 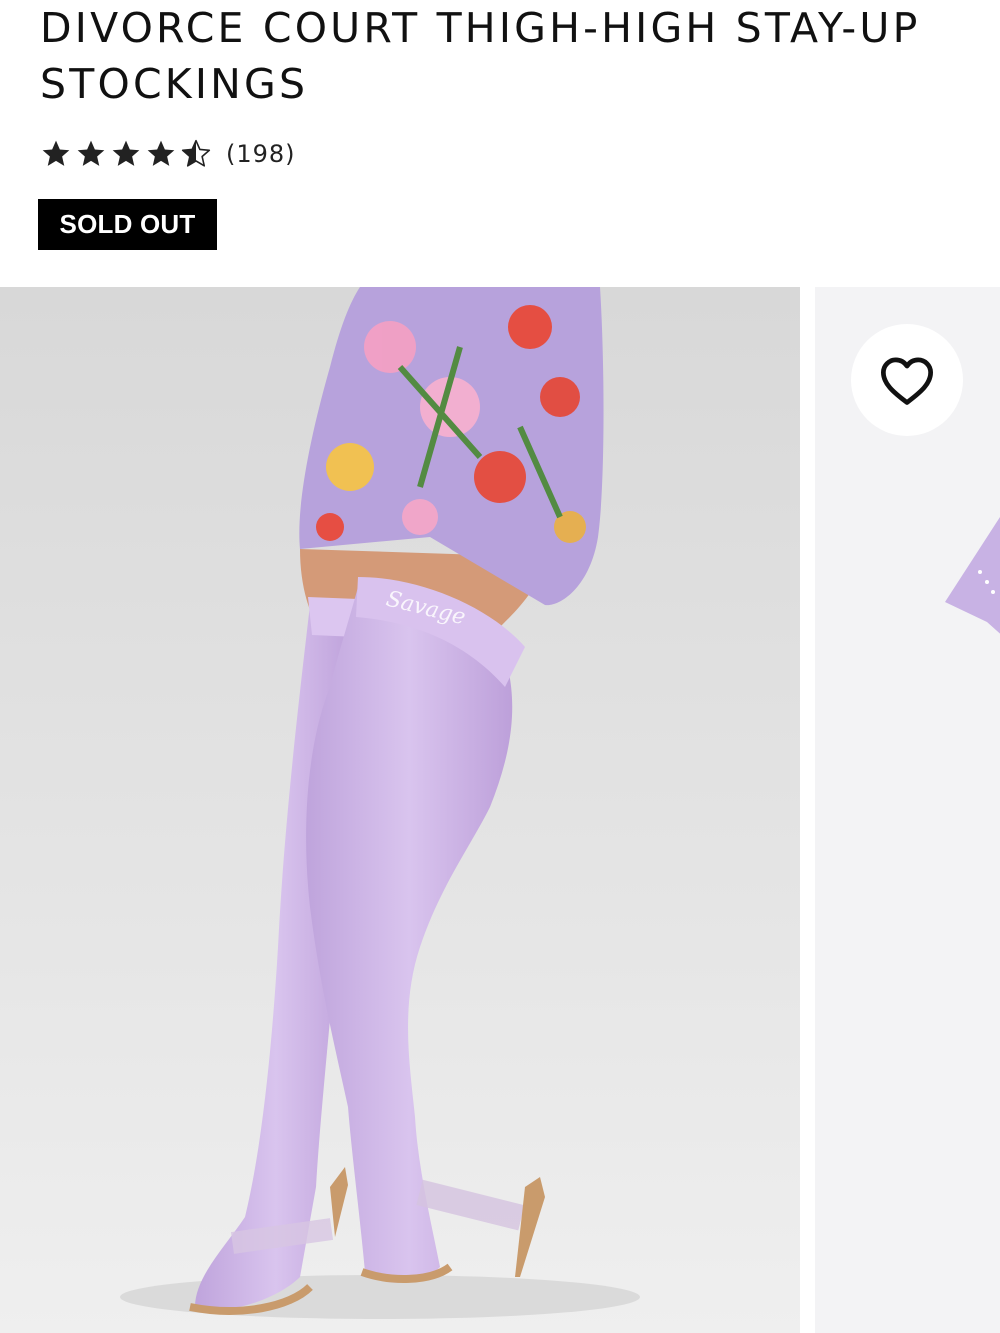 I want to click on heart-outline-icon, so click(x=907, y=381).